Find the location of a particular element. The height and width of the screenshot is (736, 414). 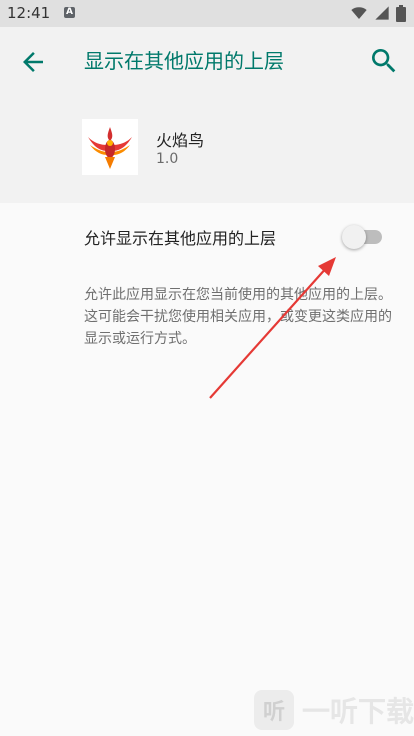

status-icons is located at coordinates (378, 13).